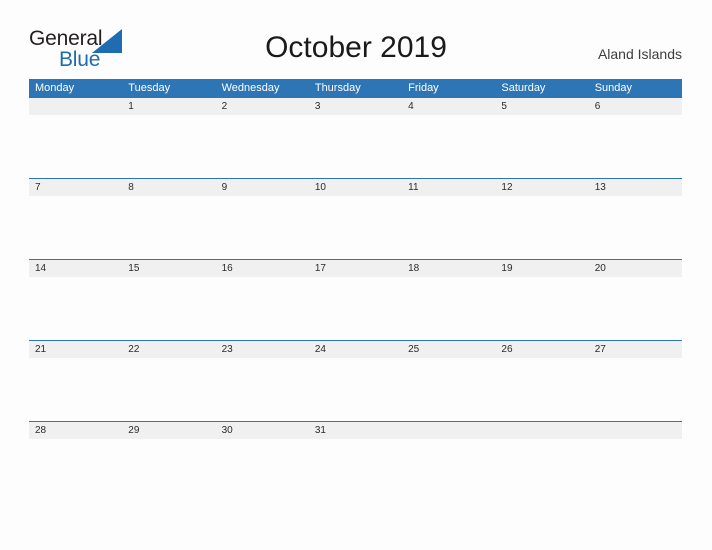 This screenshot has height=550, width=712. What do you see at coordinates (613, 88) in the screenshot?
I see `weekday-header-sunday: Sunday` at bounding box center [613, 88].